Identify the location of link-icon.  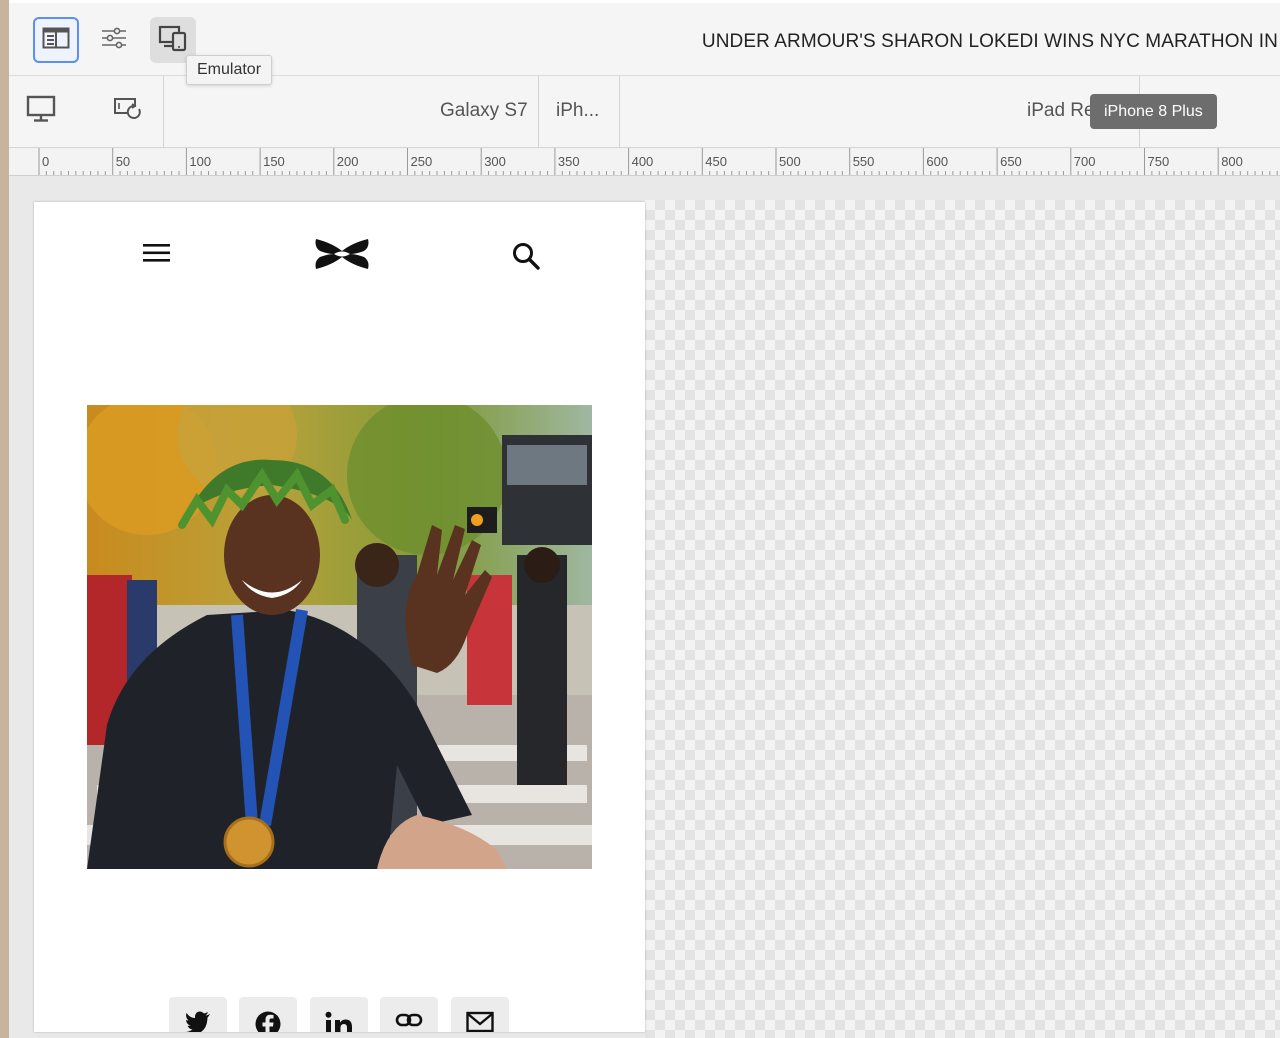
(409, 1021).